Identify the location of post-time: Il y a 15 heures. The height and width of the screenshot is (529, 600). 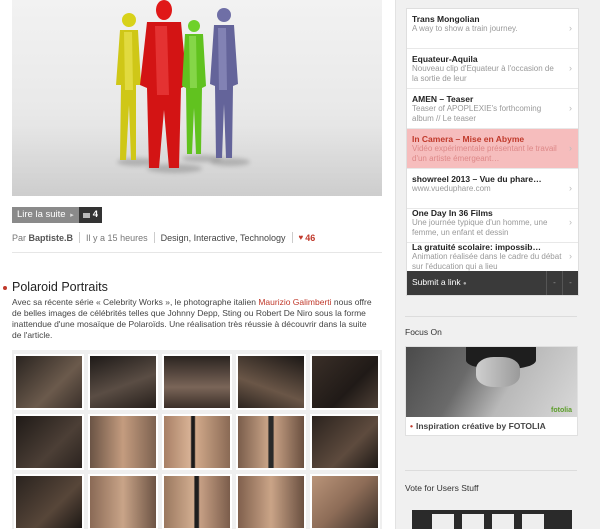
(117, 237).